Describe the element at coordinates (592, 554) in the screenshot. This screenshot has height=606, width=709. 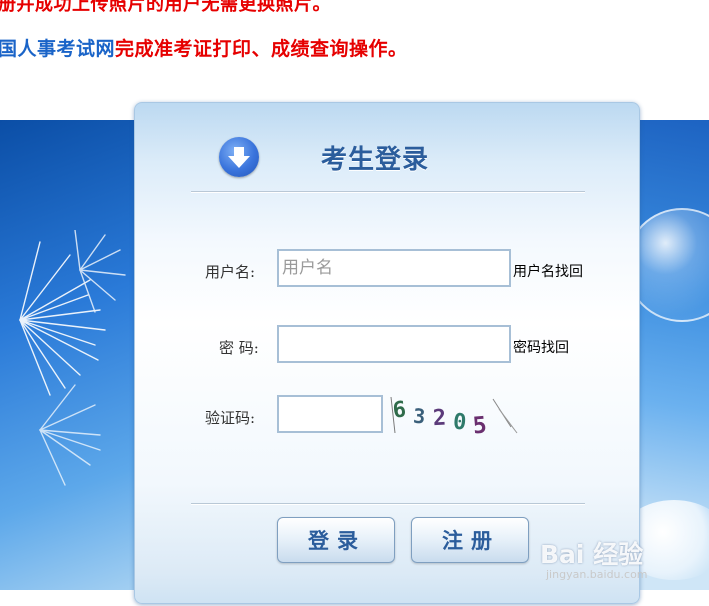
I see `watermark-logo-text: Bai 经验` at that location.